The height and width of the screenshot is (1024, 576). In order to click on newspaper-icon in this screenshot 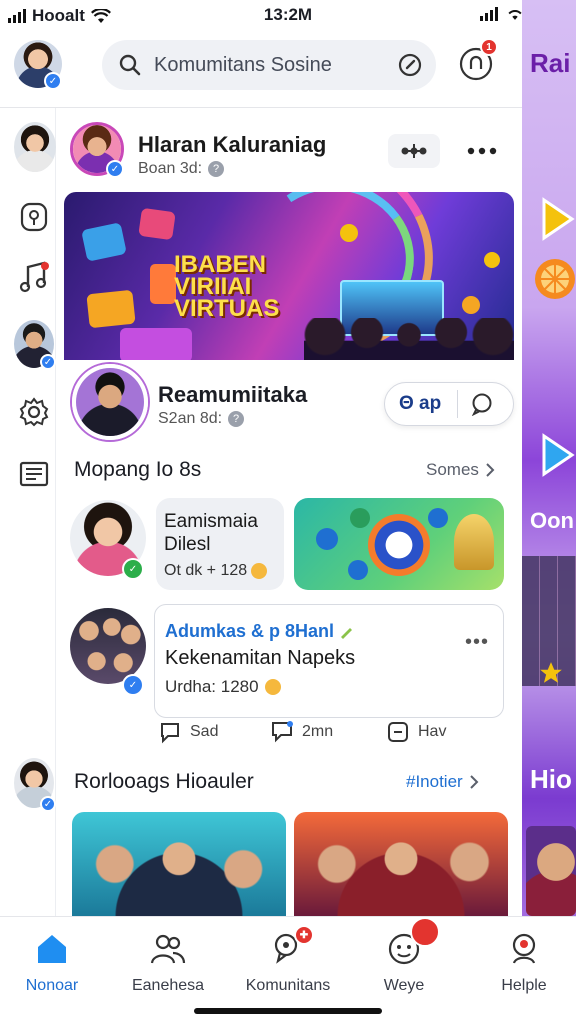, I will do `click(34, 474)`.